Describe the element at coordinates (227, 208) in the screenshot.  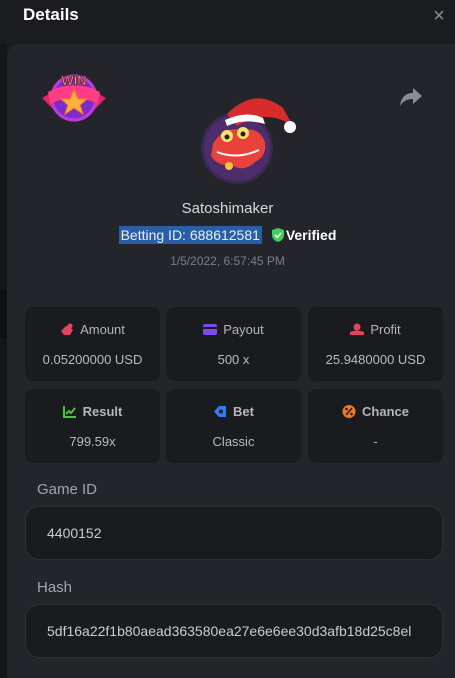
I see `username: Satoshimaker` at that location.